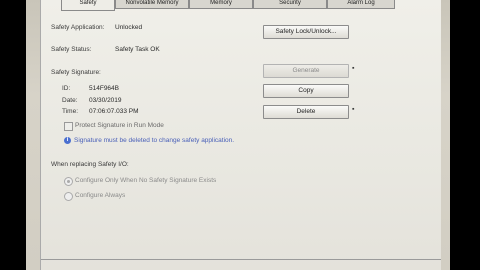 The height and width of the screenshot is (270, 480). I want to click on protect-signature-checkbox, so click(68, 126).